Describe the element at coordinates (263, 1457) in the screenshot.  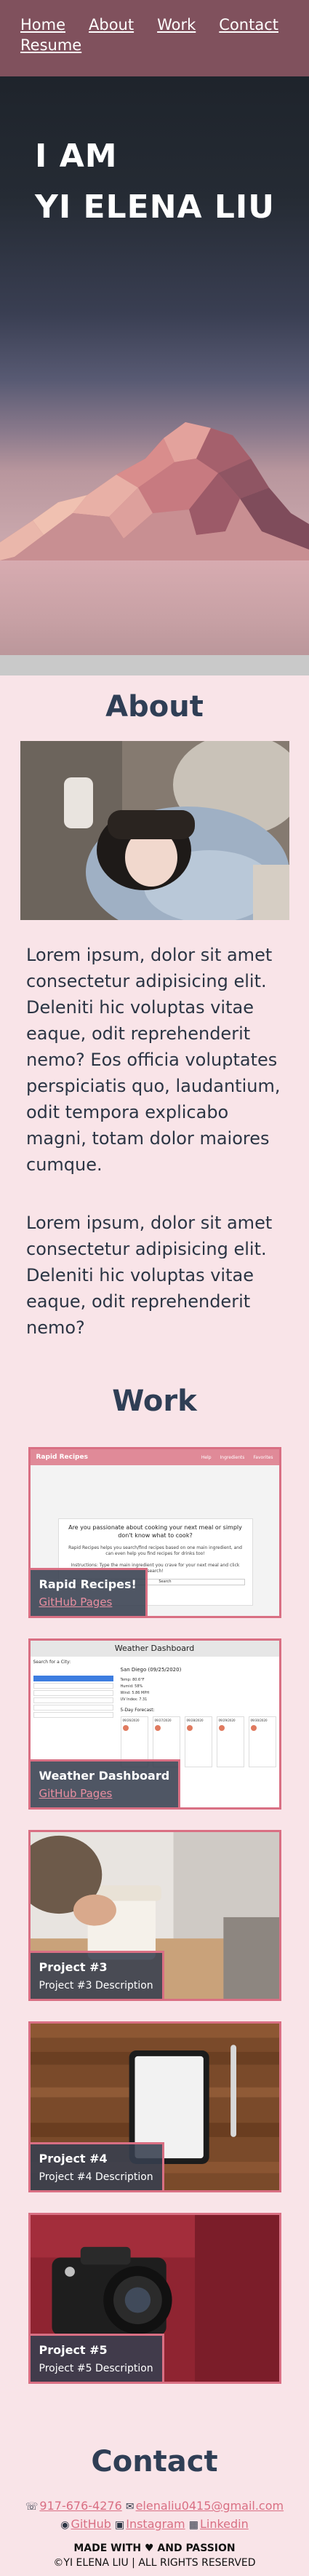
I see `screenshot-nav-favorites: Favorites` at that location.